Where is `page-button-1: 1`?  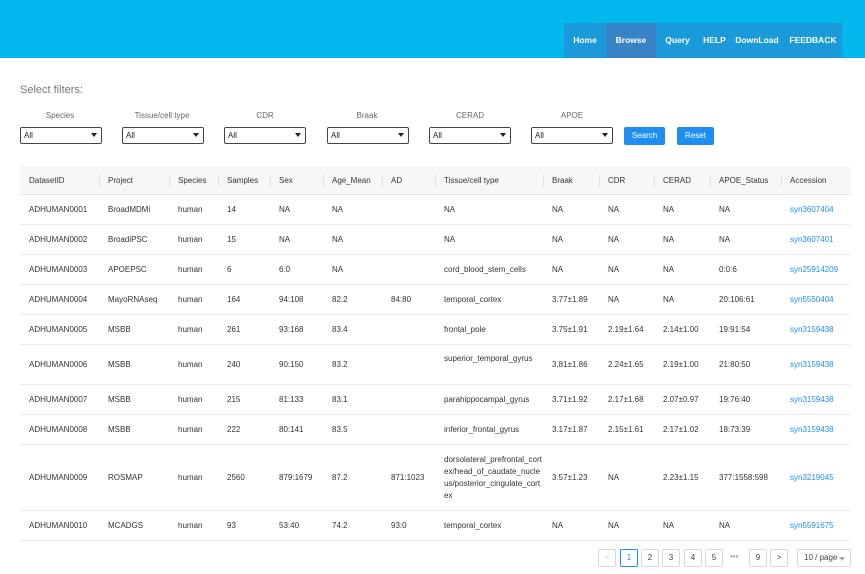
page-button-1: 1 is located at coordinates (629, 558).